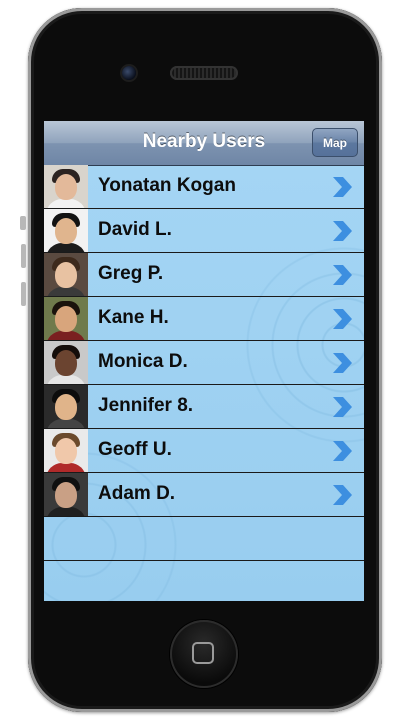  I want to click on user-name: Adam D., so click(137, 493).